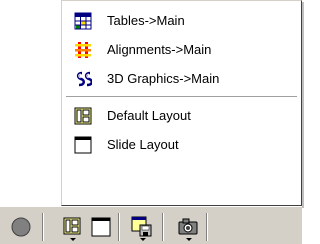 This screenshot has height=244, width=320. What do you see at coordinates (83, 21) in the screenshot?
I see `table-icon` at bounding box center [83, 21].